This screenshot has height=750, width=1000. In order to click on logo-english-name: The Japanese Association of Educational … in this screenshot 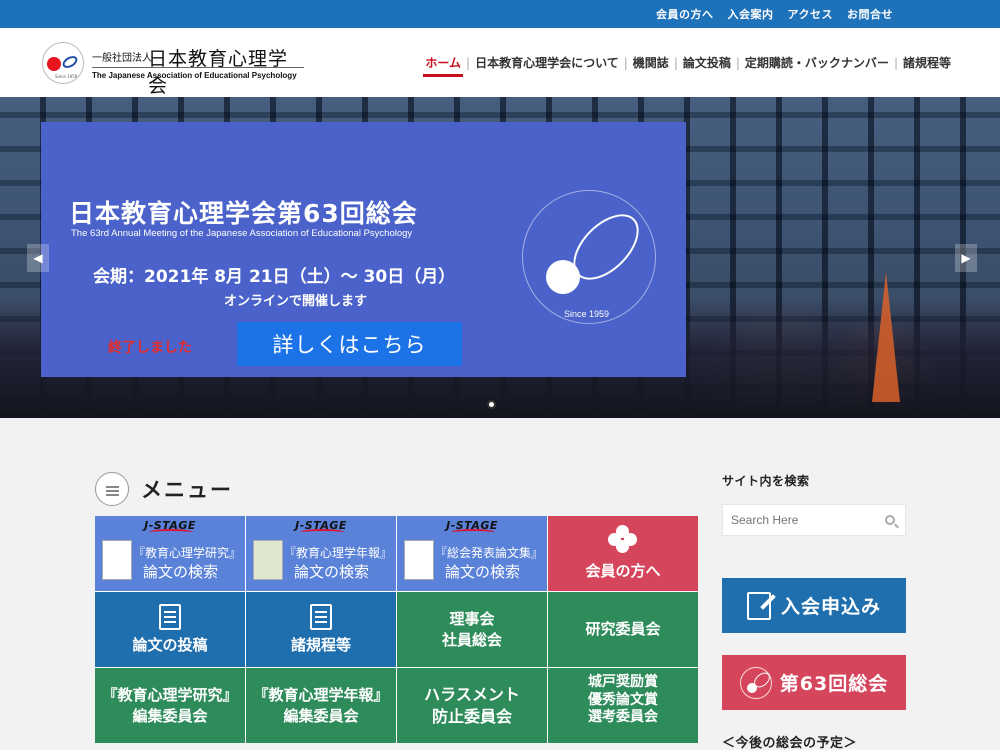, I will do `click(194, 75)`.